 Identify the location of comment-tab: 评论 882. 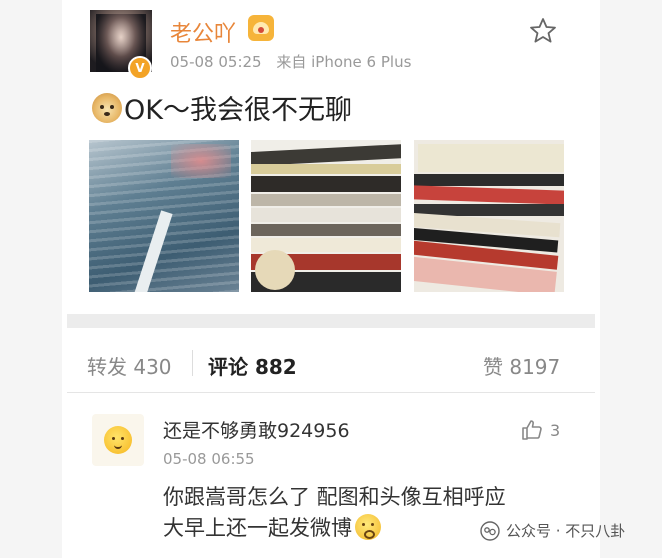
(252, 365).